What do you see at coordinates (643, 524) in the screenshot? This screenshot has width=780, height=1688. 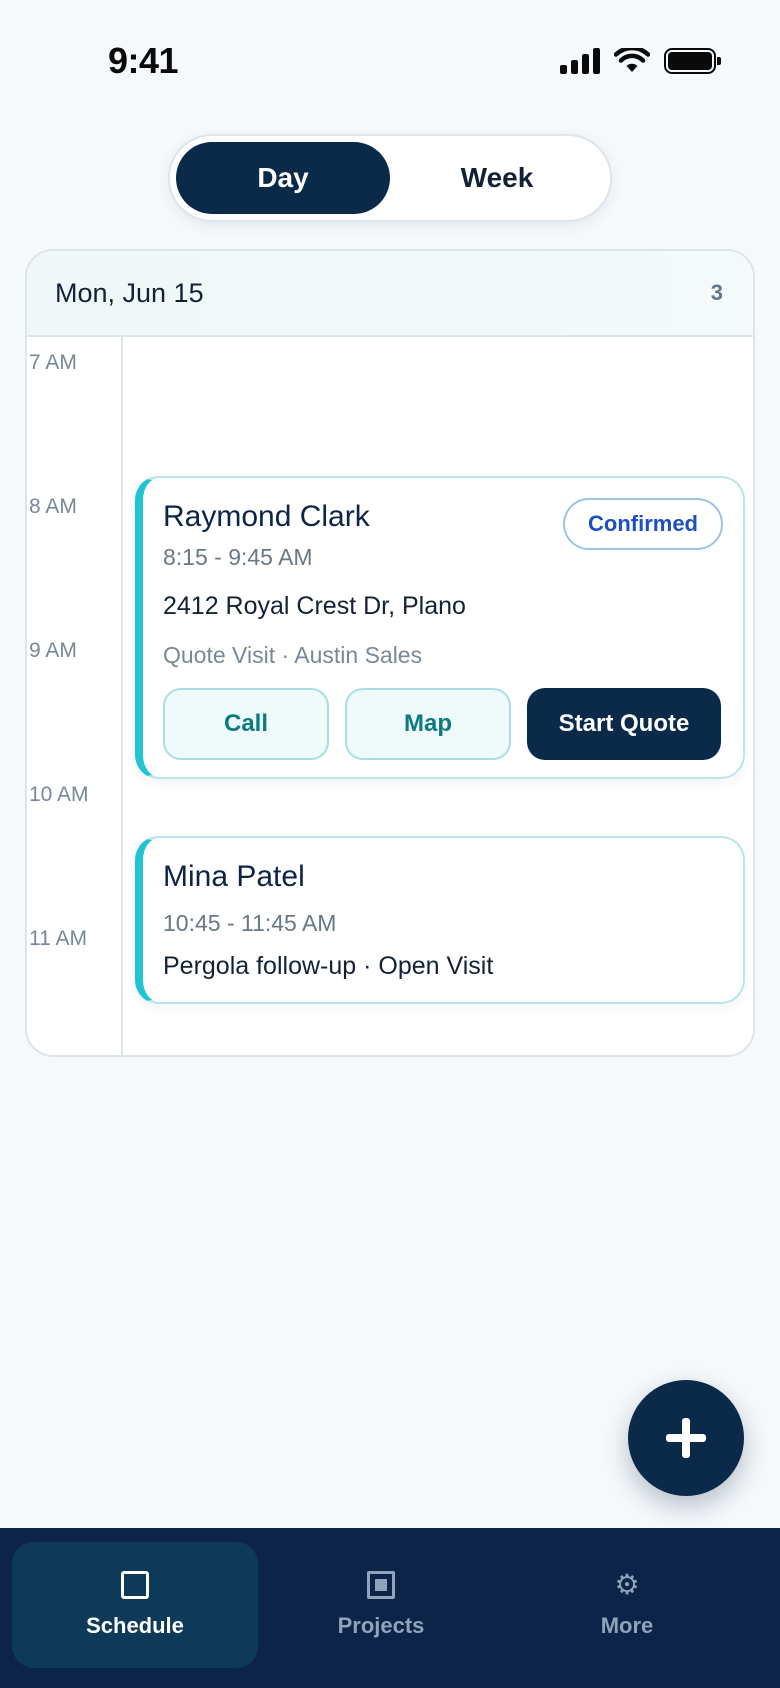 I see `status-badge: Confirmed` at bounding box center [643, 524].